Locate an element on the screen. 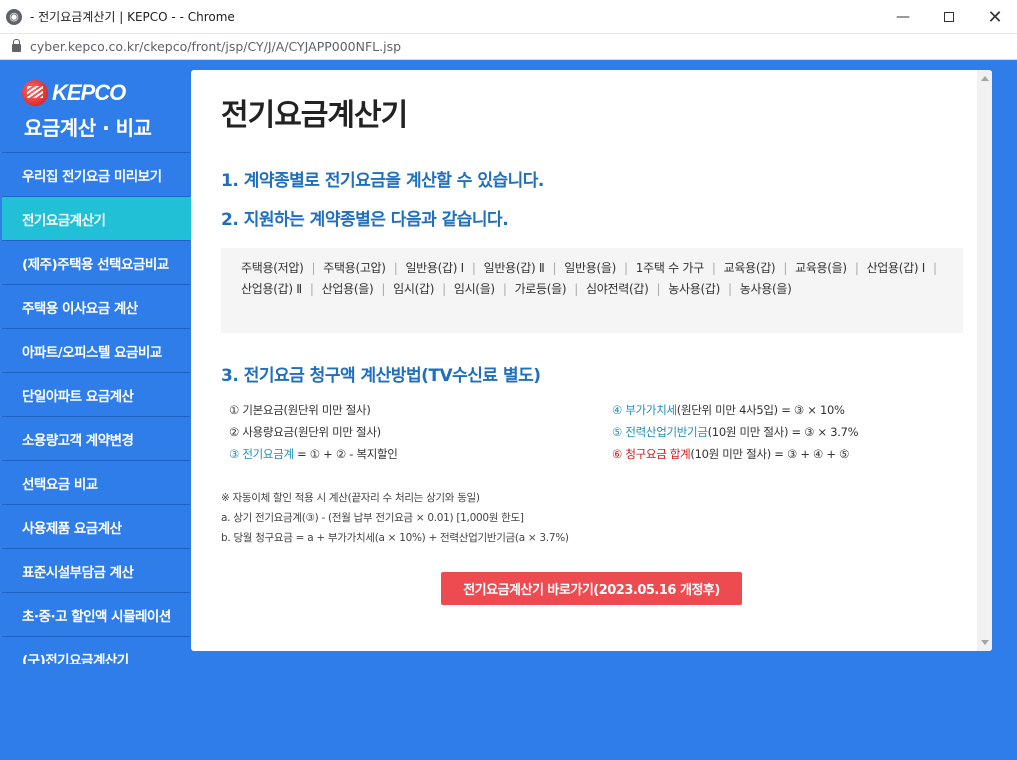  panel-scrollbar is located at coordinates (984, 360).